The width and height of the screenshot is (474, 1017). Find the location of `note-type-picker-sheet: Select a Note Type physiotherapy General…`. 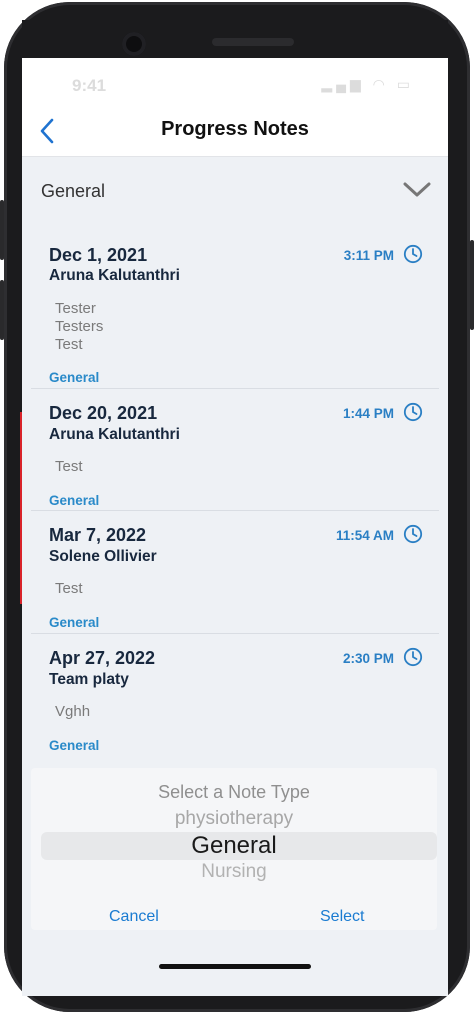

note-type-picker-sheet: Select a Note Type physiotherapy General… is located at coordinates (234, 849).